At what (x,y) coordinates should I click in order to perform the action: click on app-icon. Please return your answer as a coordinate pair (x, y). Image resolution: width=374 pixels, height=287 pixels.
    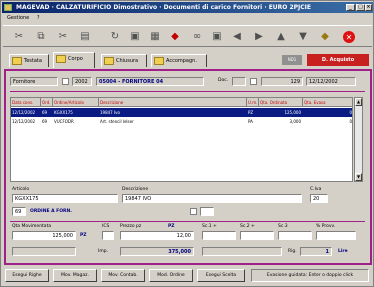
    Looking at the image, I should click on (8, 7).